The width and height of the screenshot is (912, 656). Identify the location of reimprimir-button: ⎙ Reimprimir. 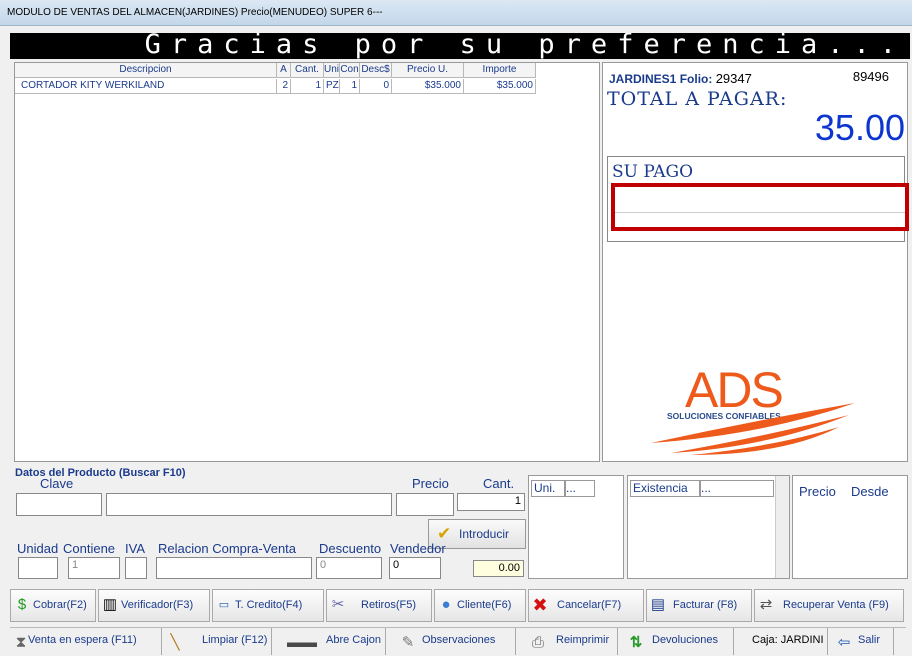
(568, 641).